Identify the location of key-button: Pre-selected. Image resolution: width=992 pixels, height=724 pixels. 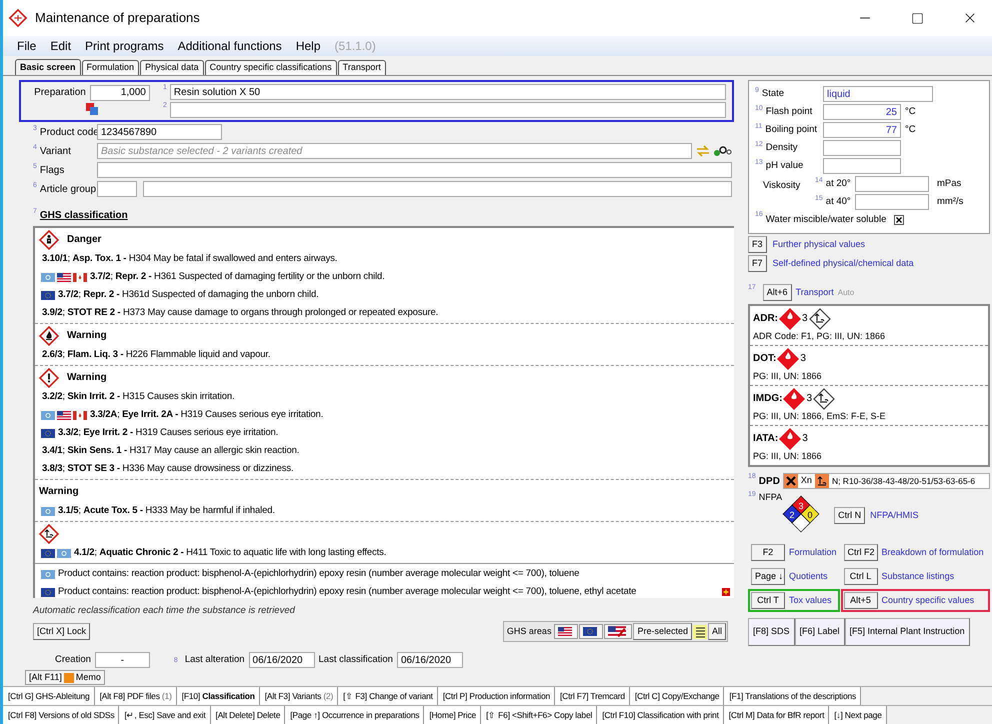
(662, 631).